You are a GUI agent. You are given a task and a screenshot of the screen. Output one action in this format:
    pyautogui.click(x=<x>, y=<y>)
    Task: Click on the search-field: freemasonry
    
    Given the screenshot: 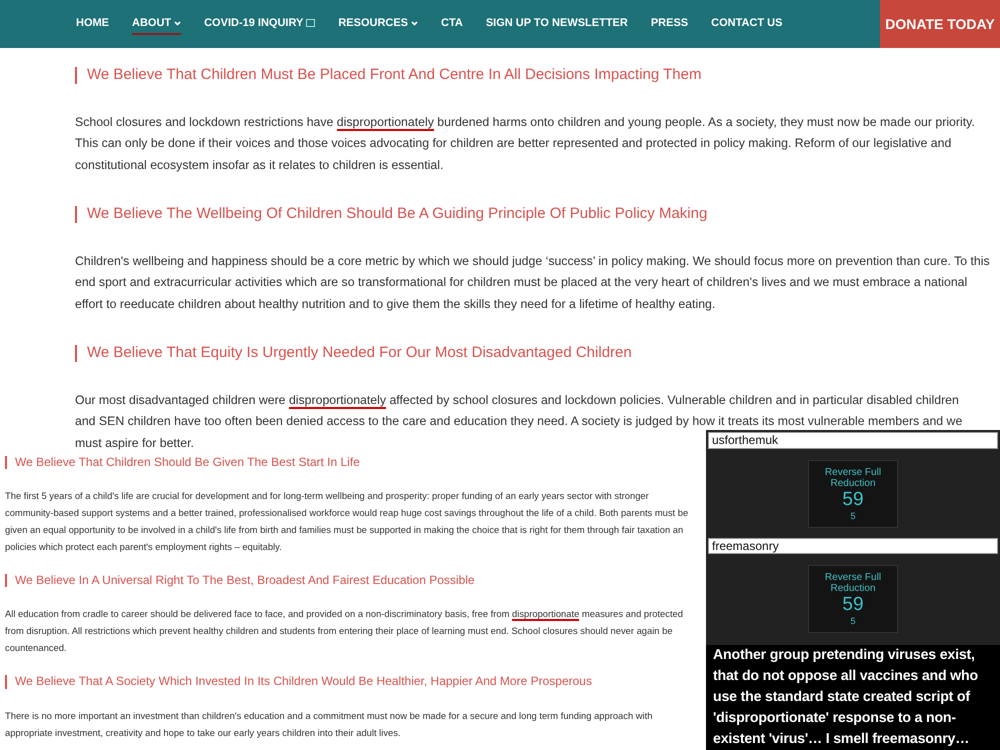 What is the action you would take?
    pyautogui.click(x=853, y=546)
    